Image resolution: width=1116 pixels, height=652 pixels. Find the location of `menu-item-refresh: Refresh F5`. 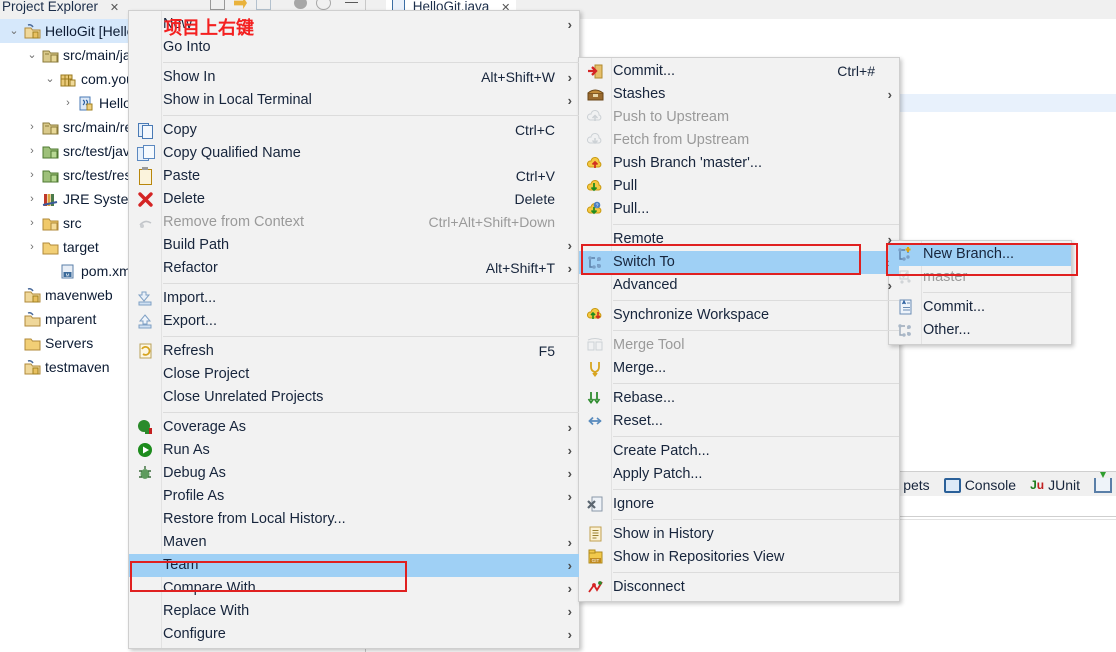

menu-item-refresh: Refresh F5 is located at coordinates (354, 351).